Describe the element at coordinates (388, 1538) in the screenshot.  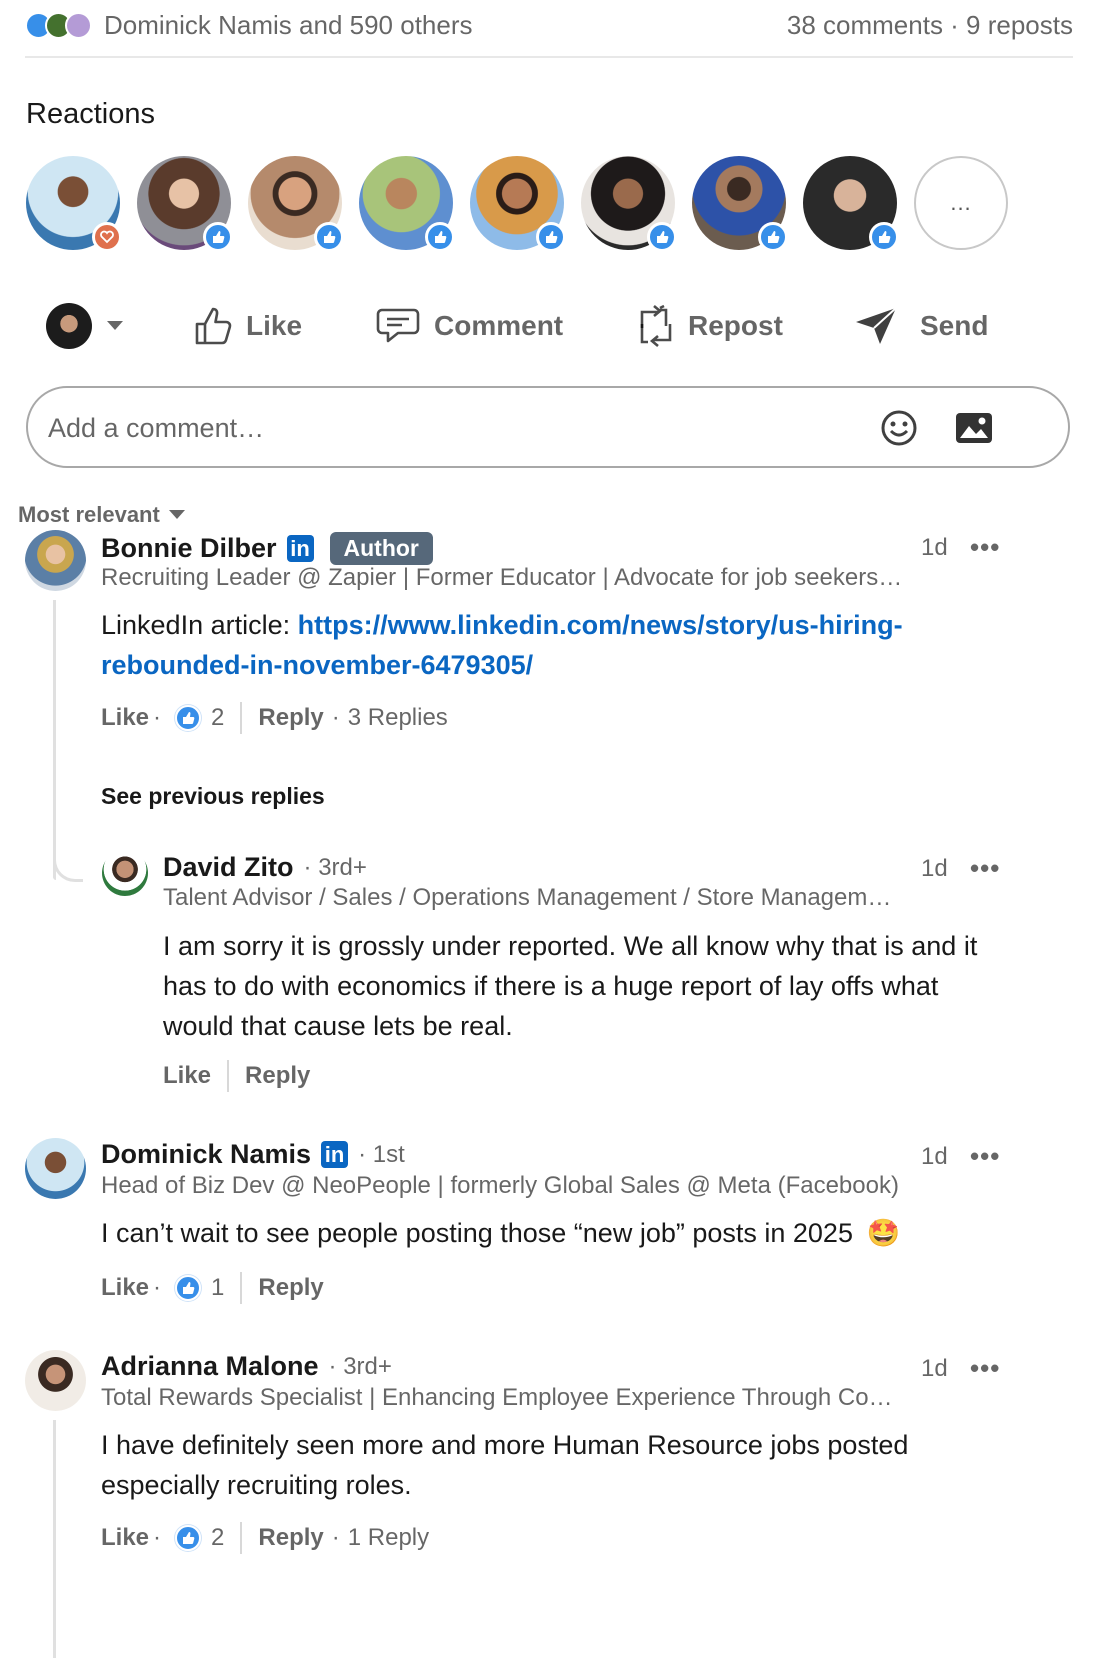
I see `replies-count: 1 Reply` at that location.